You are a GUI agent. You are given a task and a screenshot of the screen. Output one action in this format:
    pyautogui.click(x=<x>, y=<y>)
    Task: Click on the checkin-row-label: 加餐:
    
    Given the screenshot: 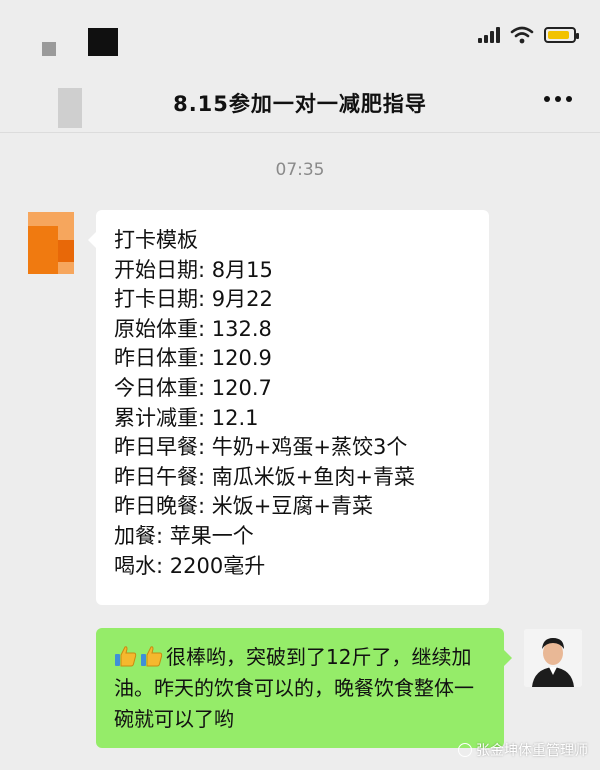 What is the action you would take?
    pyautogui.click(x=139, y=535)
    